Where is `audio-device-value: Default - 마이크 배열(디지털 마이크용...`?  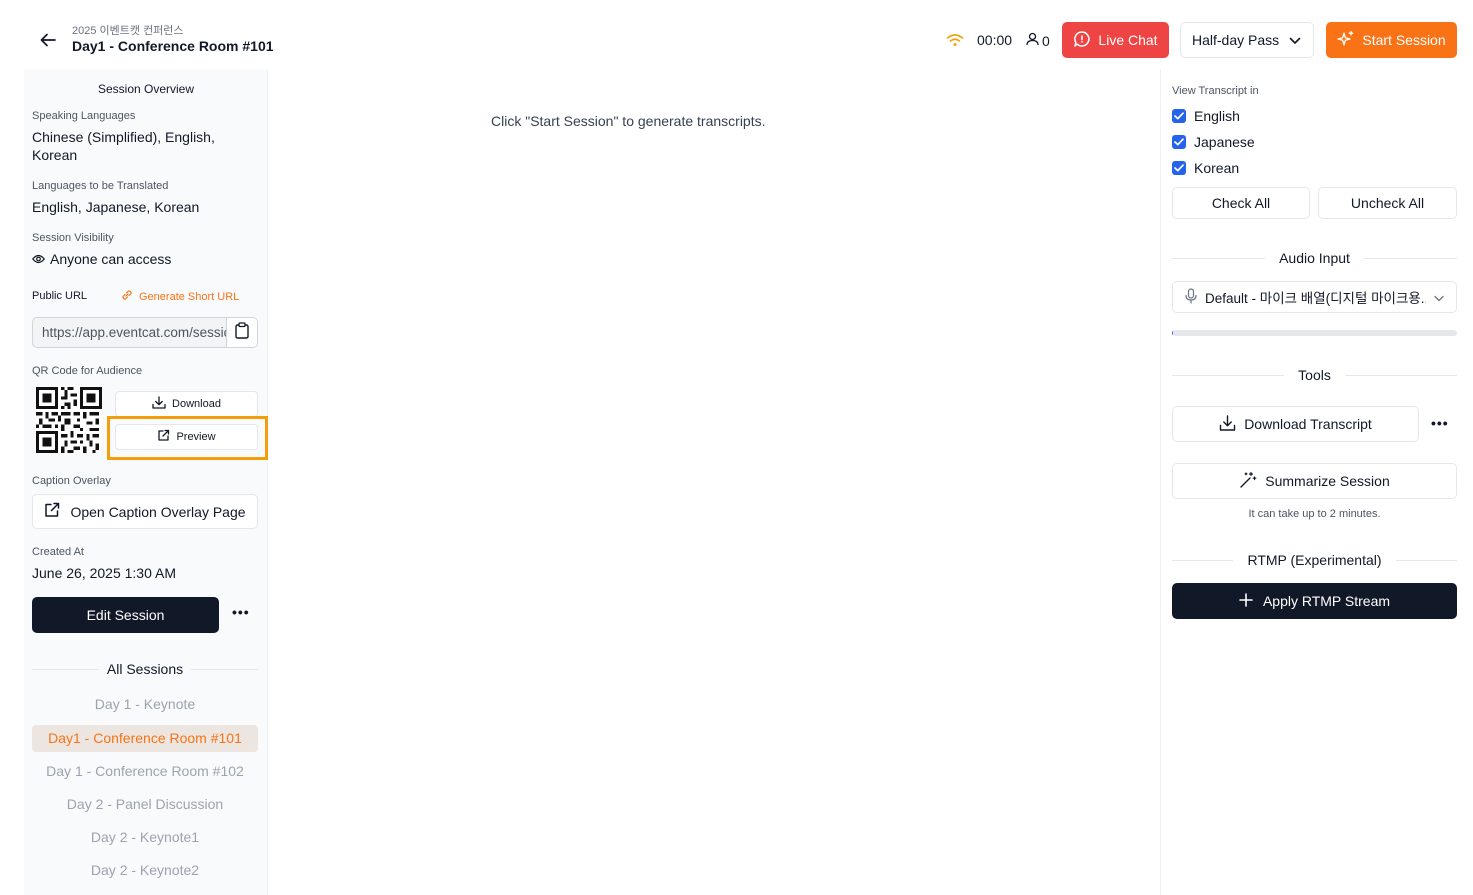
audio-device-value: Default - 마이크 배열(디지털 마이크용... is located at coordinates (1315, 298).